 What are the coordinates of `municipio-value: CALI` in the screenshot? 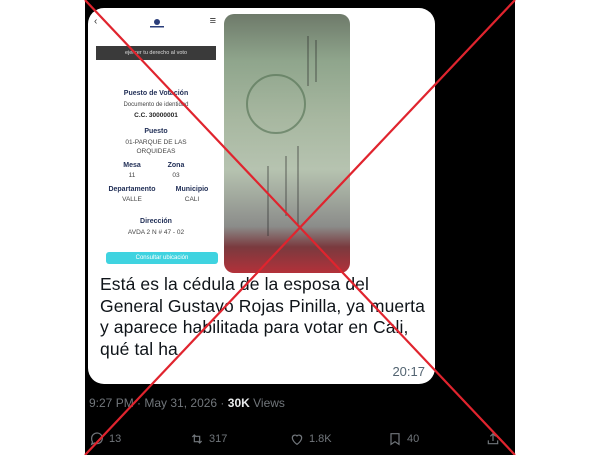 It's located at (192, 199).